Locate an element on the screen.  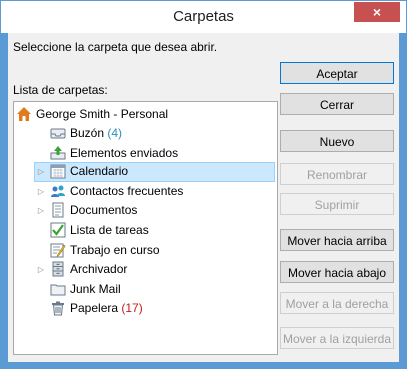
move-left-button: Mover a la izquierda is located at coordinates (337, 338).